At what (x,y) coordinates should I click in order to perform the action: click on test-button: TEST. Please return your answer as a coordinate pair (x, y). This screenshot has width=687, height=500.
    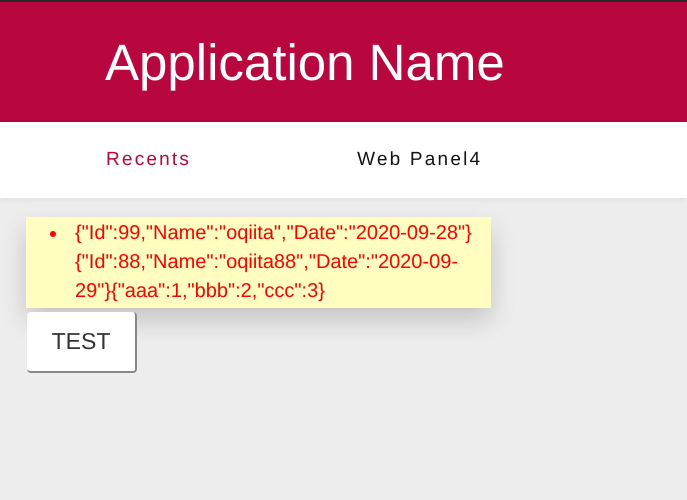
    Looking at the image, I should click on (82, 342).